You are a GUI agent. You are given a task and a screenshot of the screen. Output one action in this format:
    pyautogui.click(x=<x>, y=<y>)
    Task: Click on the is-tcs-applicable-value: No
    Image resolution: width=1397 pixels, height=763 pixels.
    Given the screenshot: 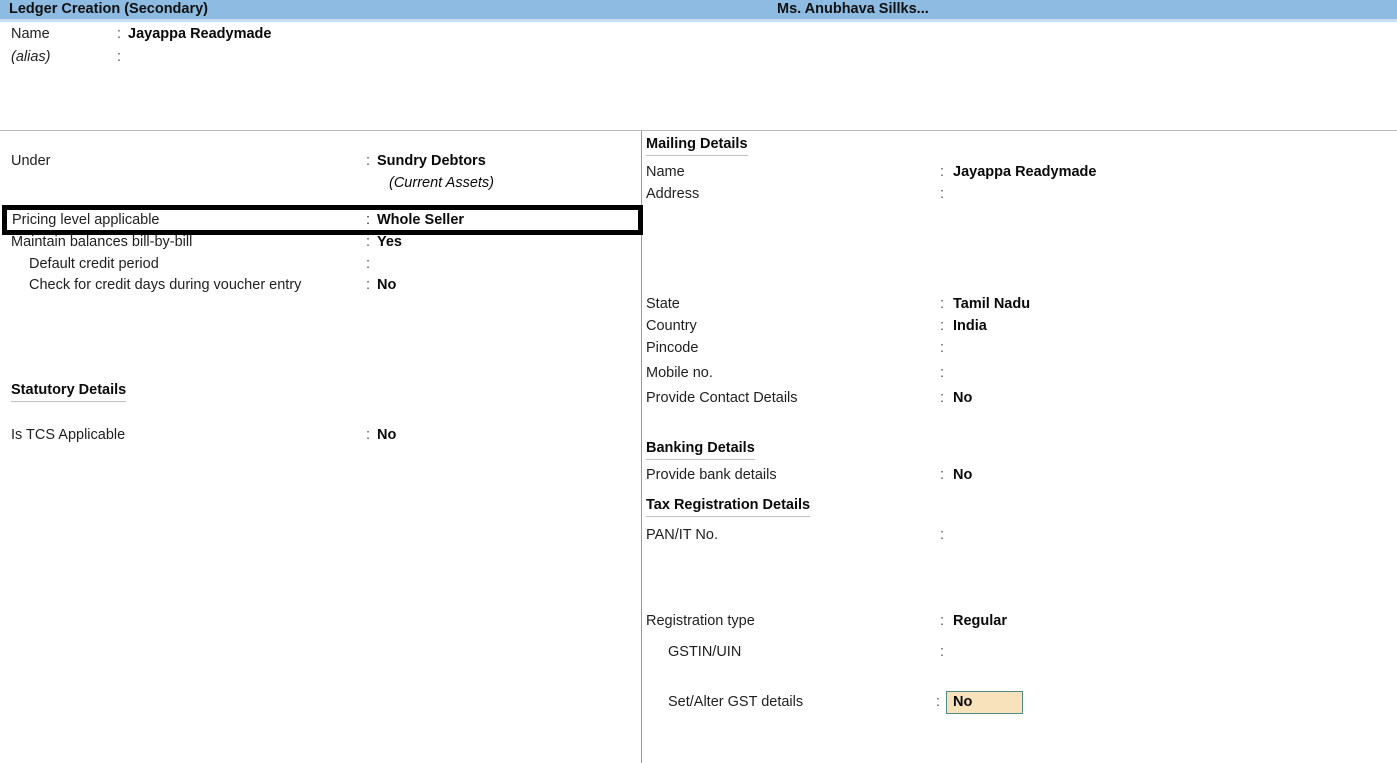 What is the action you would take?
    pyautogui.click(x=386, y=435)
    